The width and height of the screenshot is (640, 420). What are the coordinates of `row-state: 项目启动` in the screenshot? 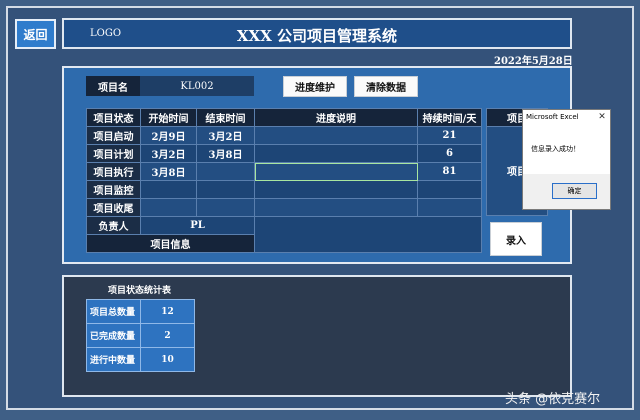 It's located at (113, 135).